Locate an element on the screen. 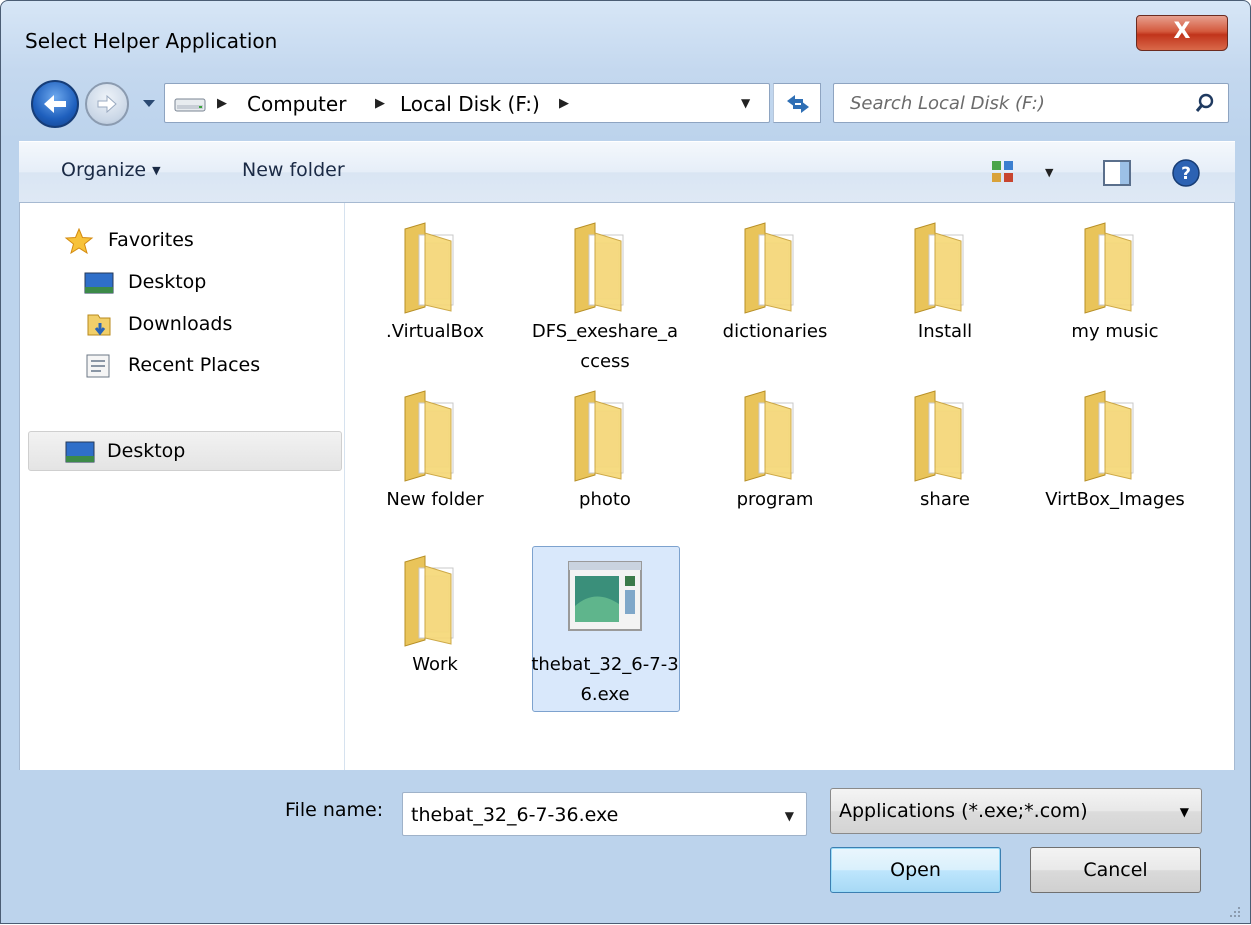  sidebar-item-downloads: Downloads is located at coordinates (204, 325).